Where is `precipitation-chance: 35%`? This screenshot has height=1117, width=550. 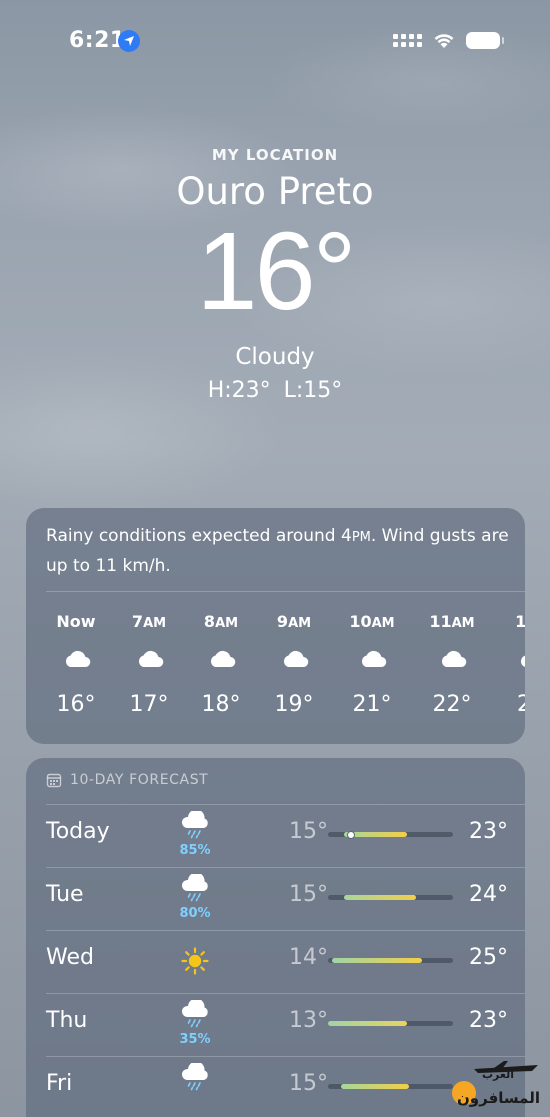
precipitation-chance: 35% is located at coordinates (195, 1039).